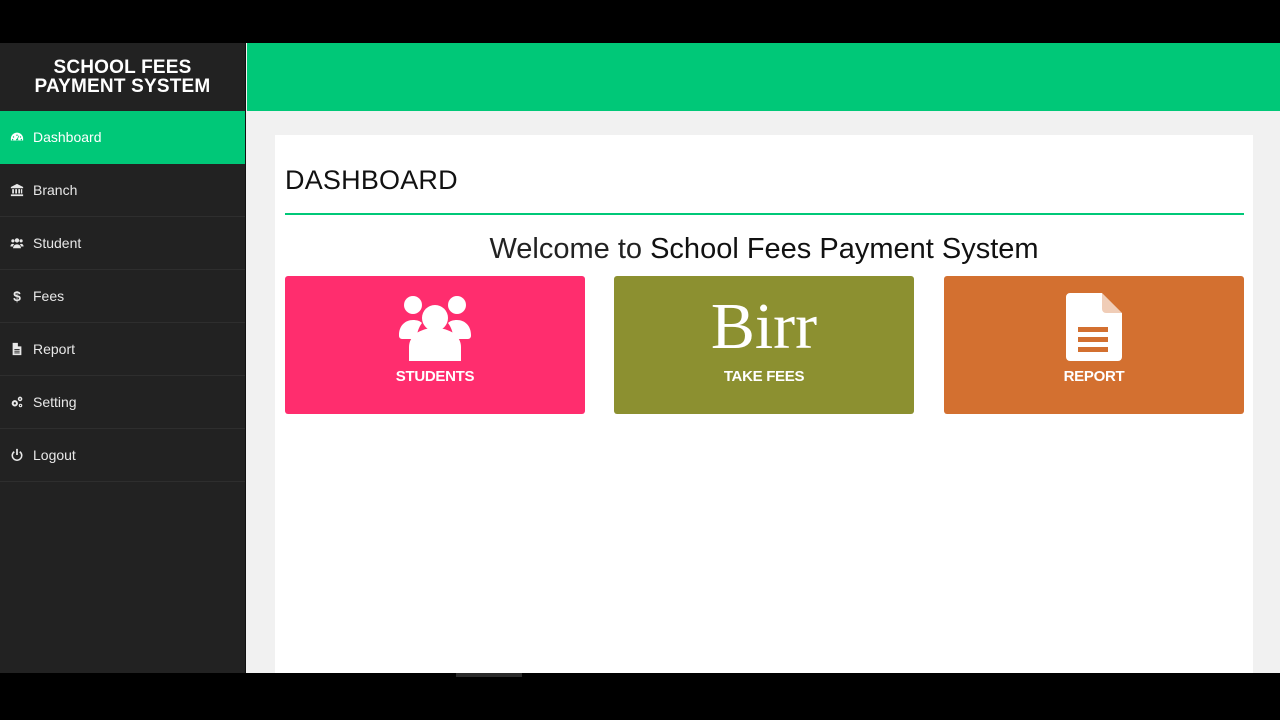 Image resolution: width=1280 pixels, height=720 pixels. Describe the element at coordinates (122, 67) in the screenshot. I see `brand-line-1: SCHOOL FEES` at that location.